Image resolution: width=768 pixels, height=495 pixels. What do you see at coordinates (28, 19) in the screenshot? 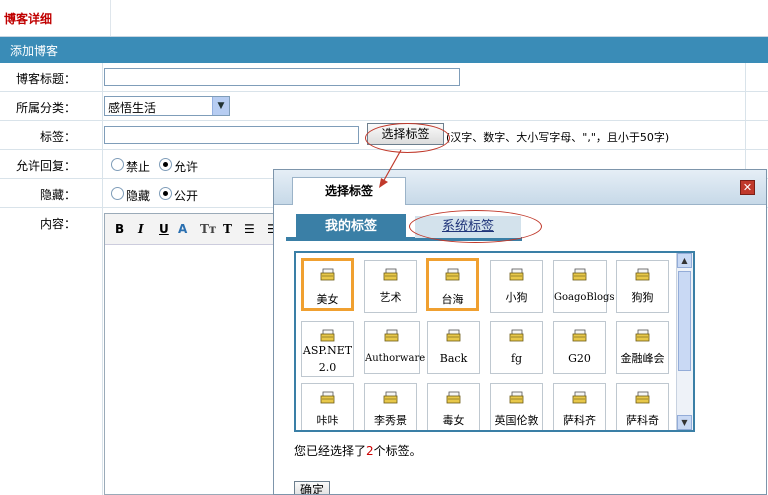
I see `page-title: 博客详细` at bounding box center [28, 19].